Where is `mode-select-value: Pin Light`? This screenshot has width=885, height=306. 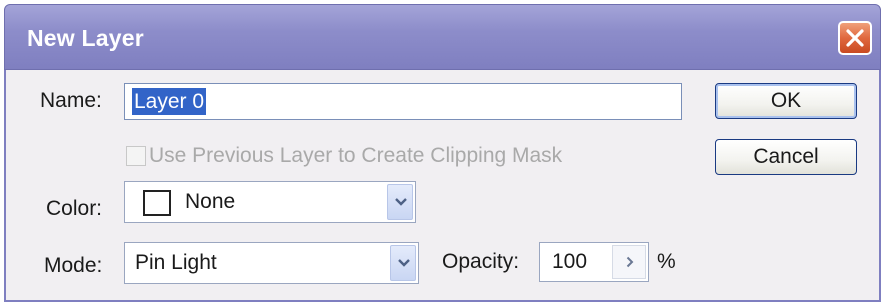
mode-select-value: Pin Light is located at coordinates (176, 262).